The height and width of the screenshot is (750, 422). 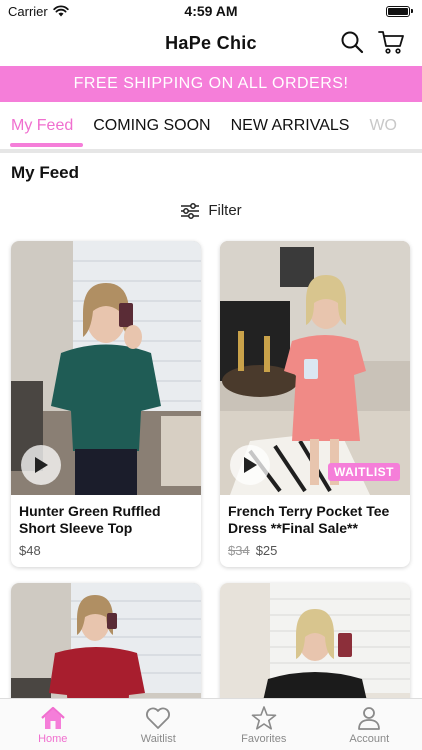 What do you see at coordinates (45, 172) in the screenshot?
I see `feed-title: My Feed` at bounding box center [45, 172].